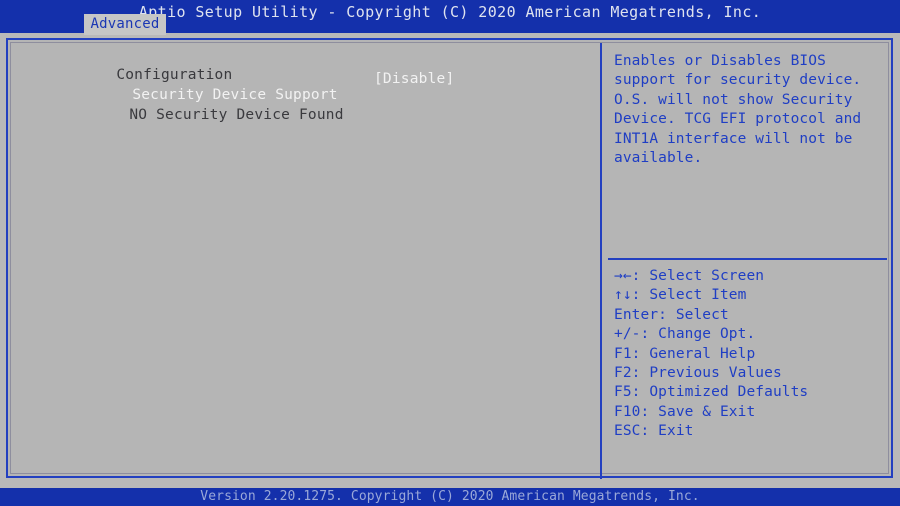  I want to click on setting-row-security-device-support: Security Device Support [Disable], so click(314, 87).